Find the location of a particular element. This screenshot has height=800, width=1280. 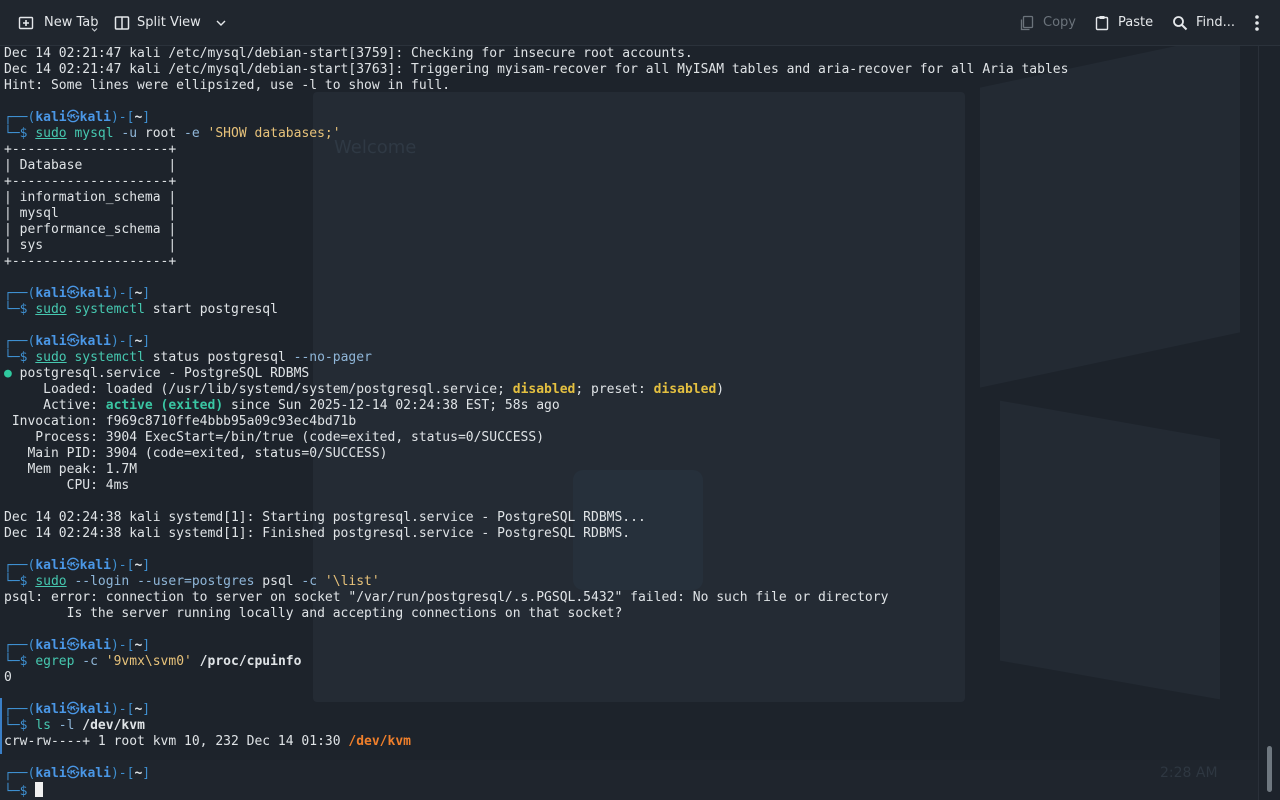

command-input-line: └─$ is located at coordinates (24, 790).